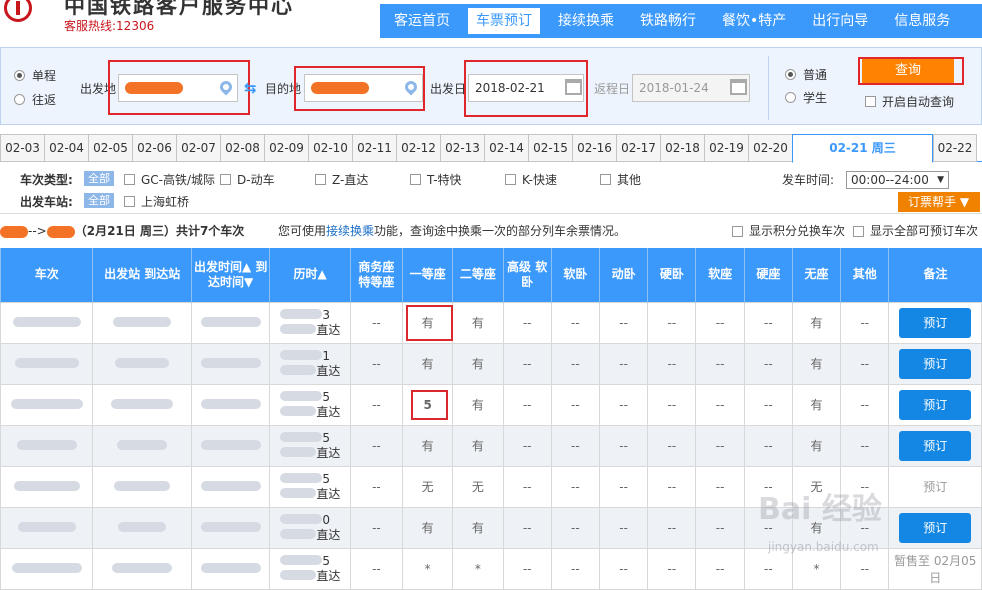  What do you see at coordinates (230, 275) in the screenshot?
I see `column-header: 出发时间▲ 到达时间▼` at bounding box center [230, 275].